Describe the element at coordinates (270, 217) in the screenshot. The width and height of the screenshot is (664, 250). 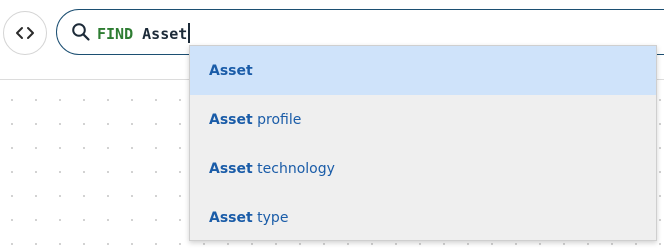
I see `suggestion-rest: type` at that location.